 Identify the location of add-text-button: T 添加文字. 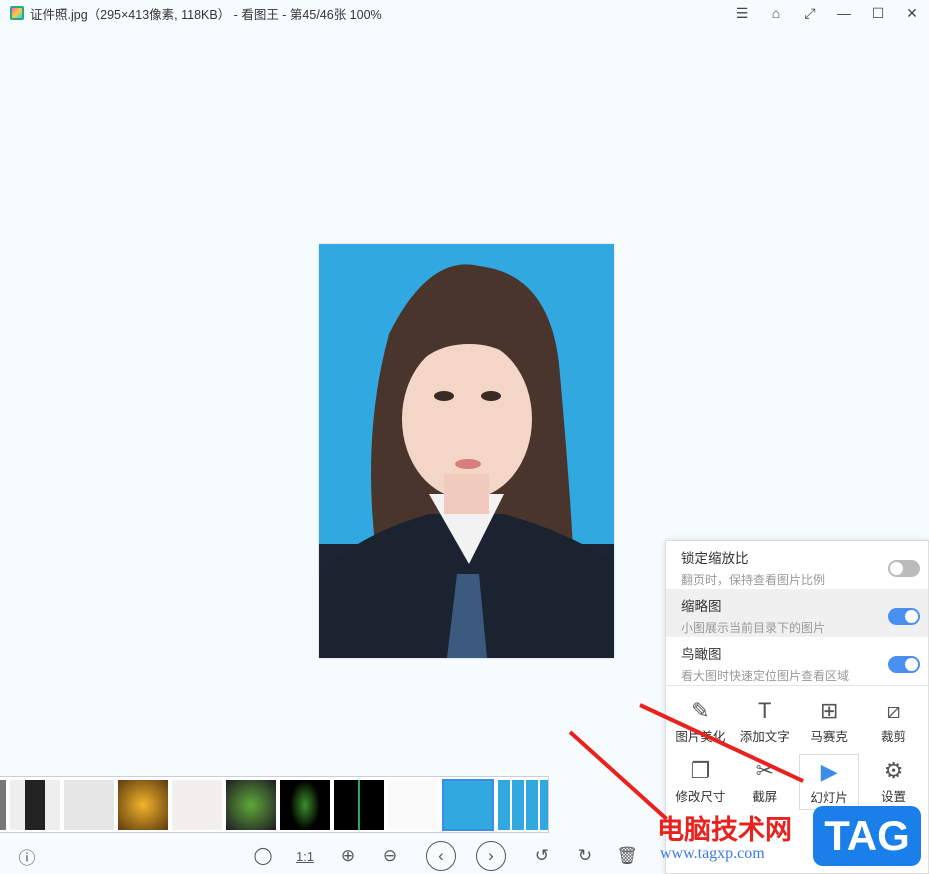
(765, 722).